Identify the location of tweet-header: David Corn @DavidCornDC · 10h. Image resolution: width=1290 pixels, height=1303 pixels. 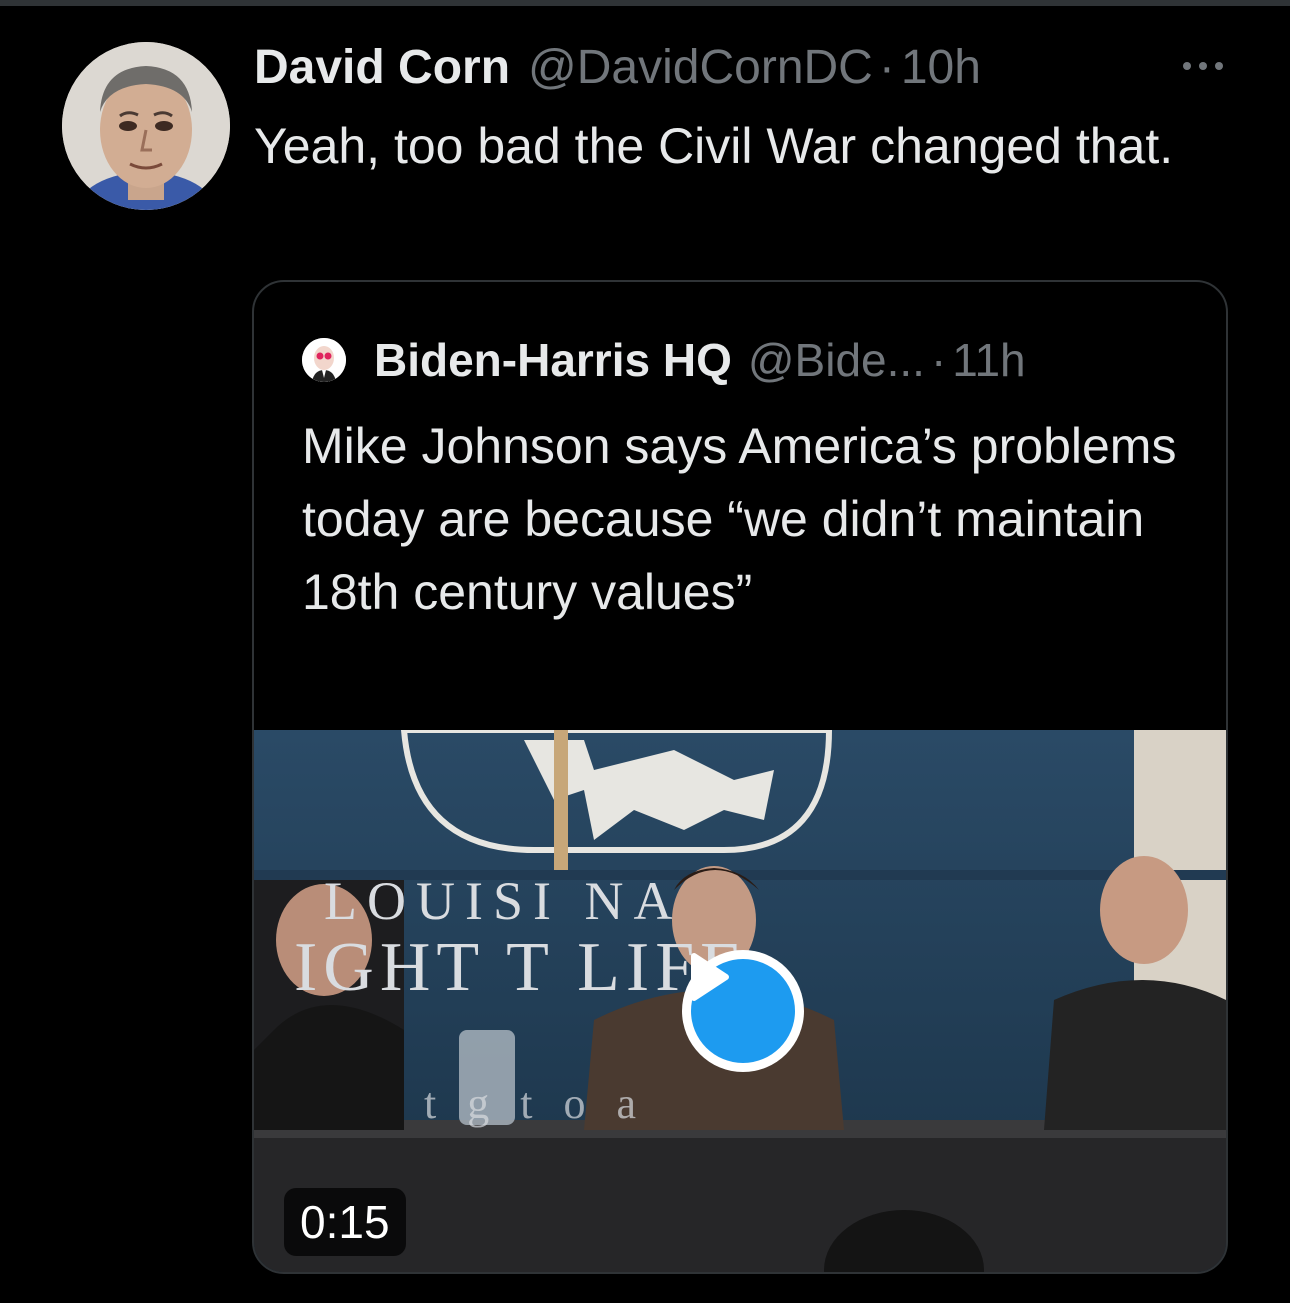
(617, 67).